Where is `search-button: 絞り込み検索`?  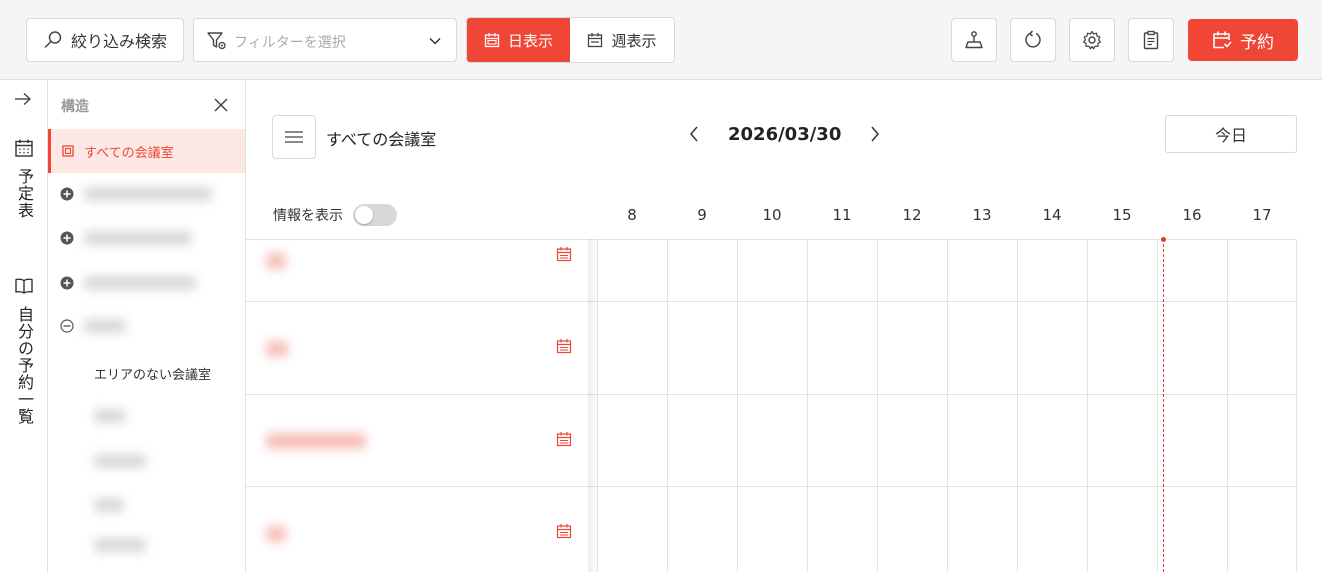
search-button: 絞り込み検索 is located at coordinates (105, 40).